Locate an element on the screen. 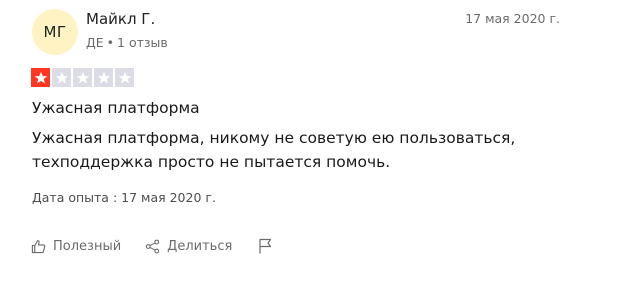 The height and width of the screenshot is (283, 624). report-button is located at coordinates (265, 246).